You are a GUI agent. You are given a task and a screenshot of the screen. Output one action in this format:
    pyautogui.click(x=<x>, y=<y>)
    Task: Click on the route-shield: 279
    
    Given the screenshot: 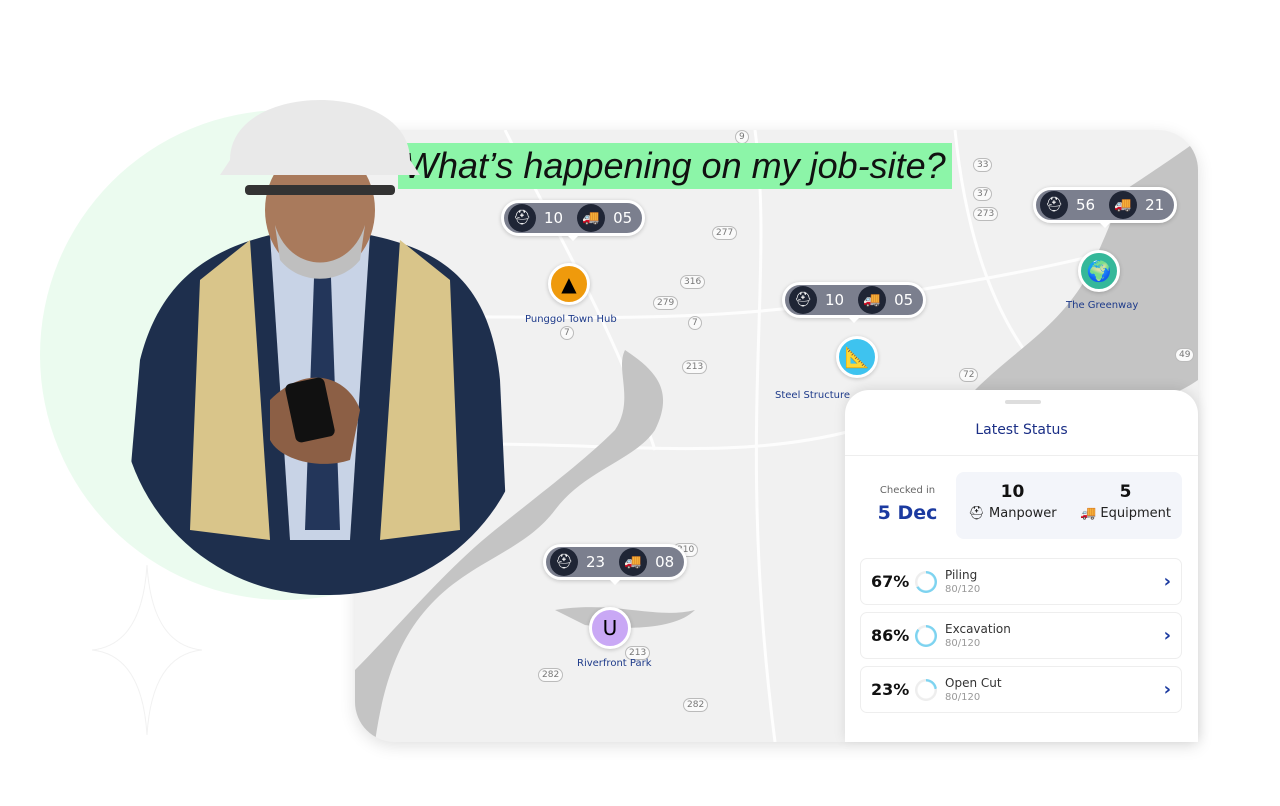 What is the action you would take?
    pyautogui.click(x=666, y=303)
    